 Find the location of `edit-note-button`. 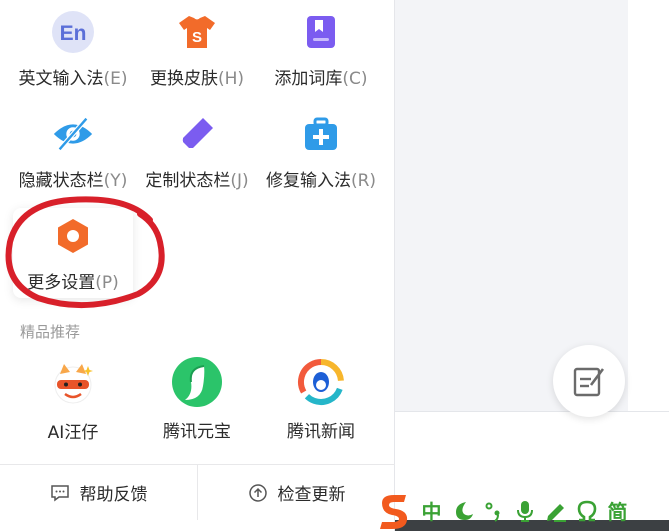

edit-note-button is located at coordinates (589, 381).